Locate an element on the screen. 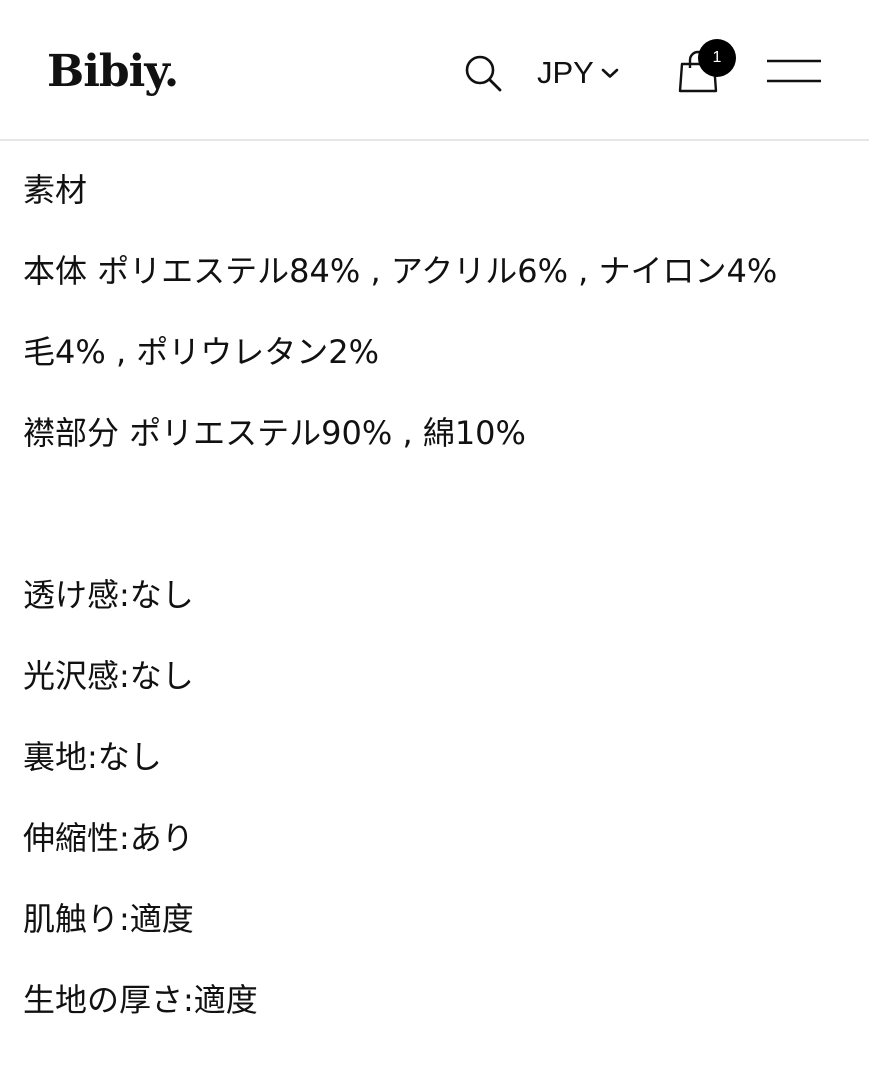 Image resolution: width=869 pixels, height=1080 pixels. material-heading: 素材 is located at coordinates (55, 190).